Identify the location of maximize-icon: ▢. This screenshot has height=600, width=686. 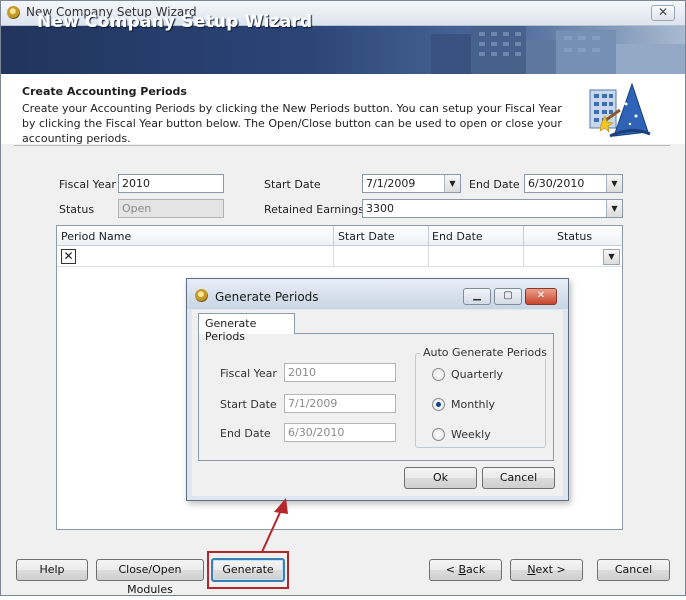
(508, 296).